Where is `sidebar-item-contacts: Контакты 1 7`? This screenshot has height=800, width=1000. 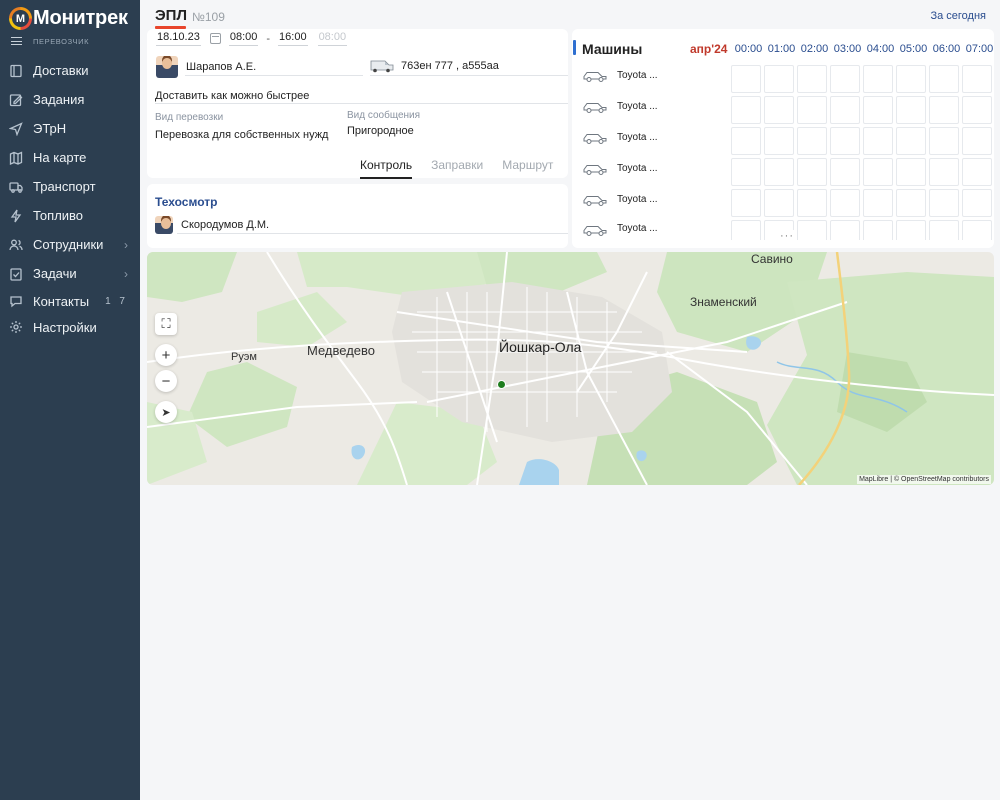 sidebar-item-contacts: Контакты 1 7 is located at coordinates (70, 301).